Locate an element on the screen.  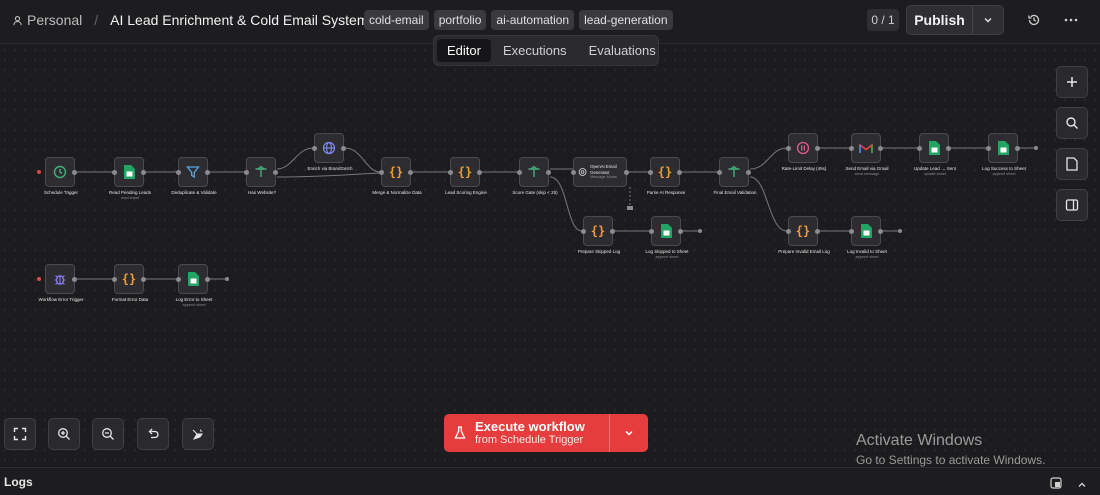
node-rate-limit-delay is located at coordinates (803, 148).